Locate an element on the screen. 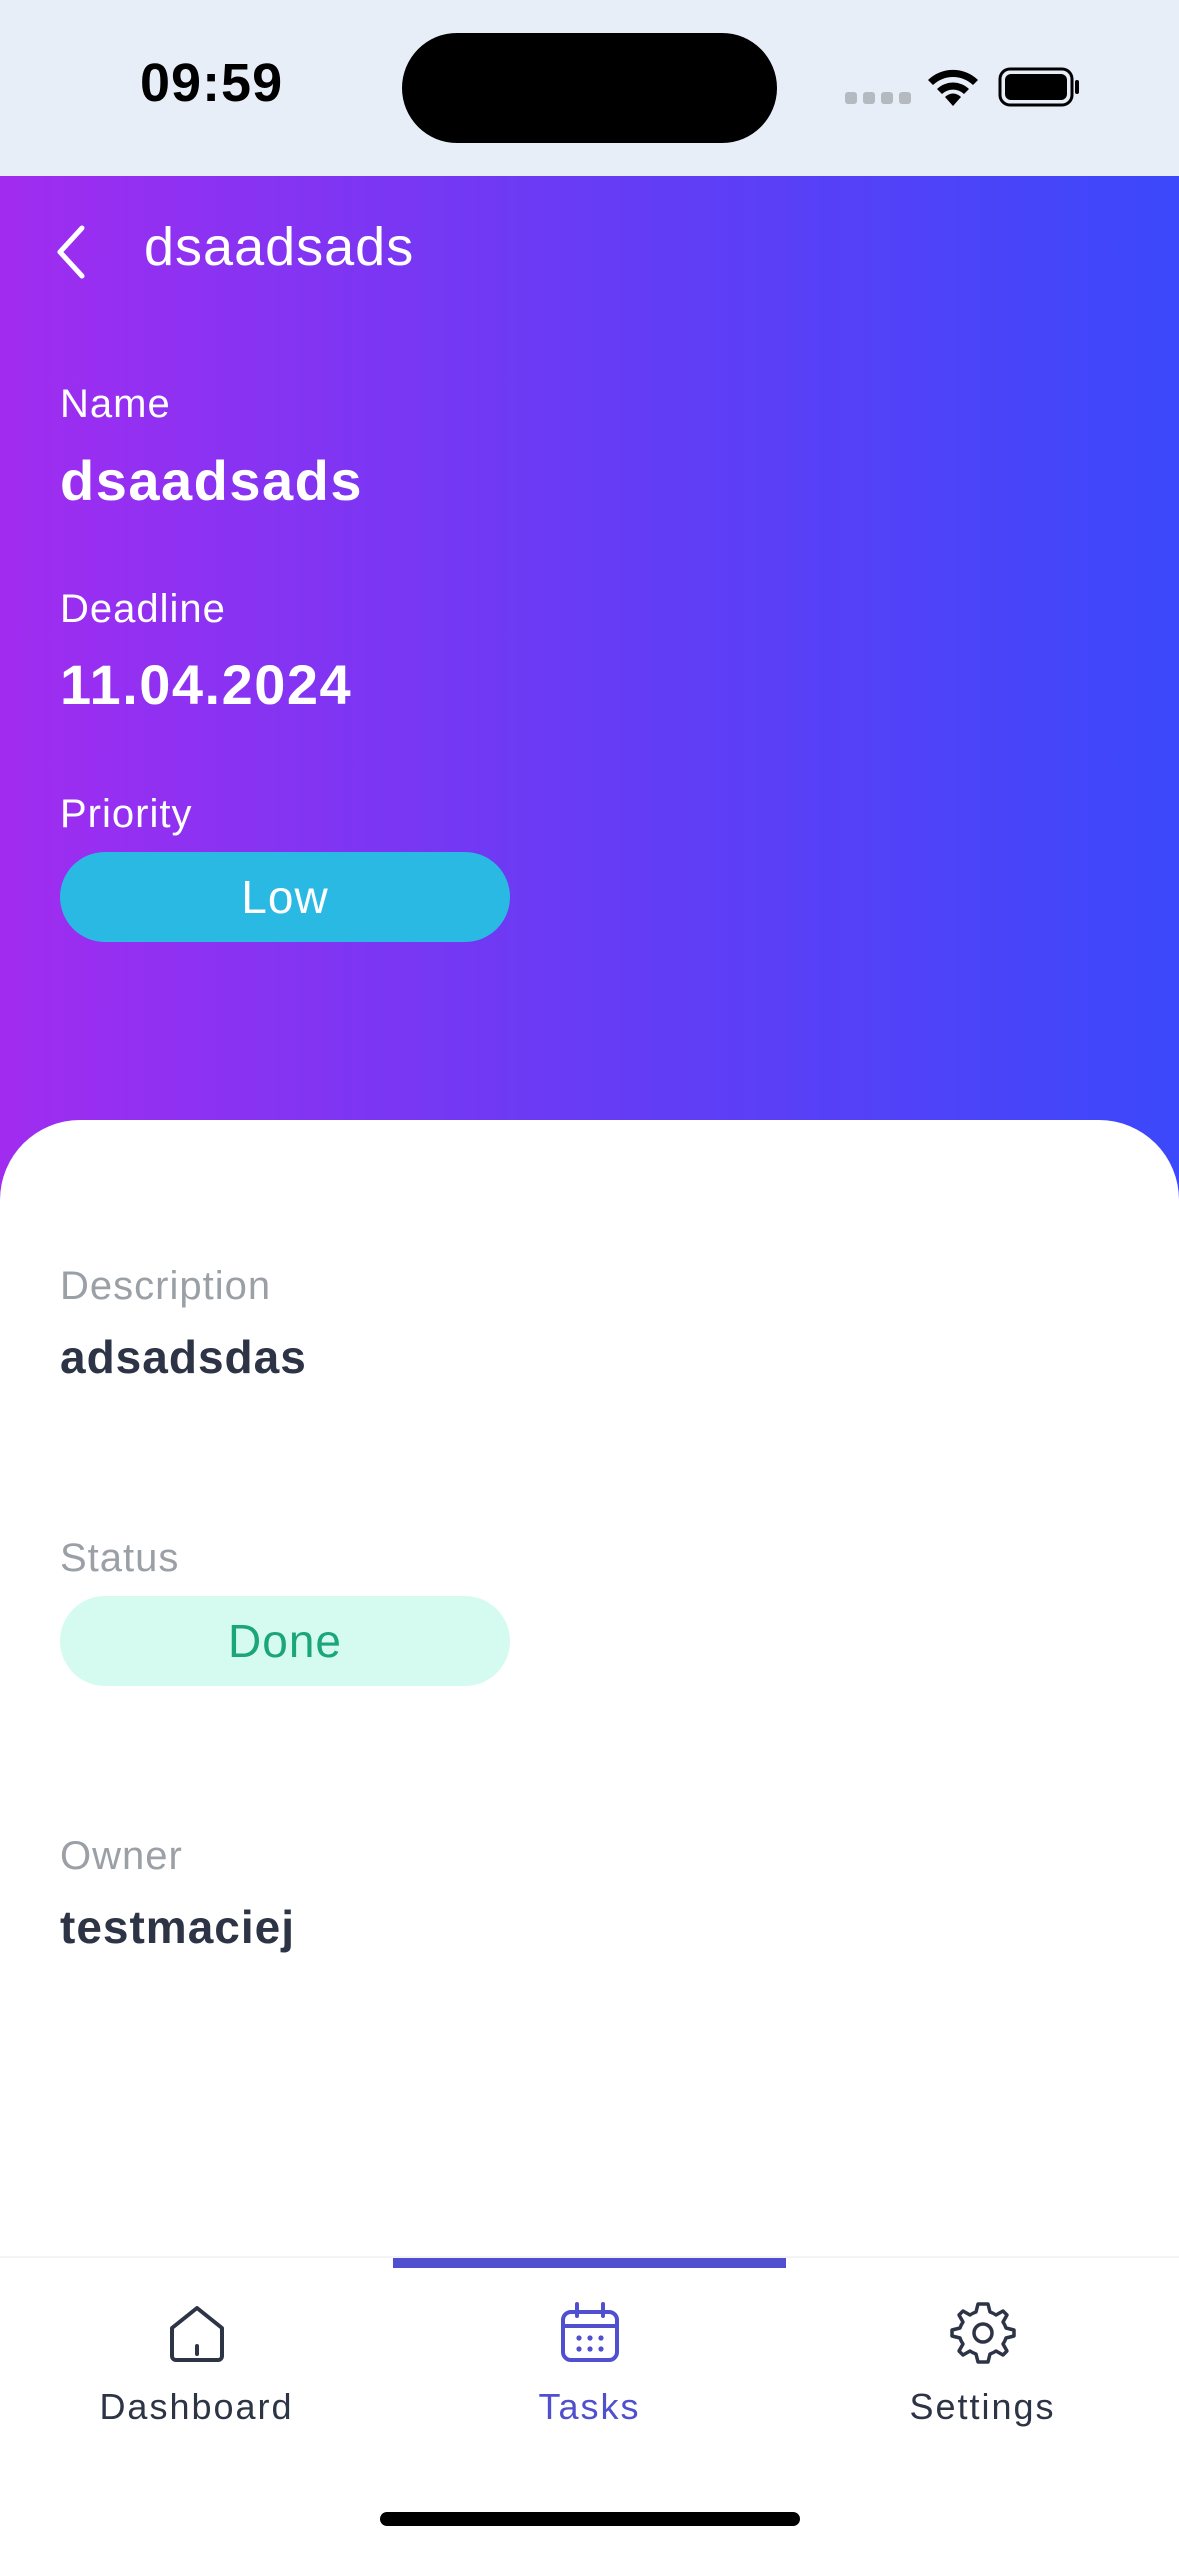 The width and height of the screenshot is (1179, 2556). wifi-icon is located at coordinates (953, 87).